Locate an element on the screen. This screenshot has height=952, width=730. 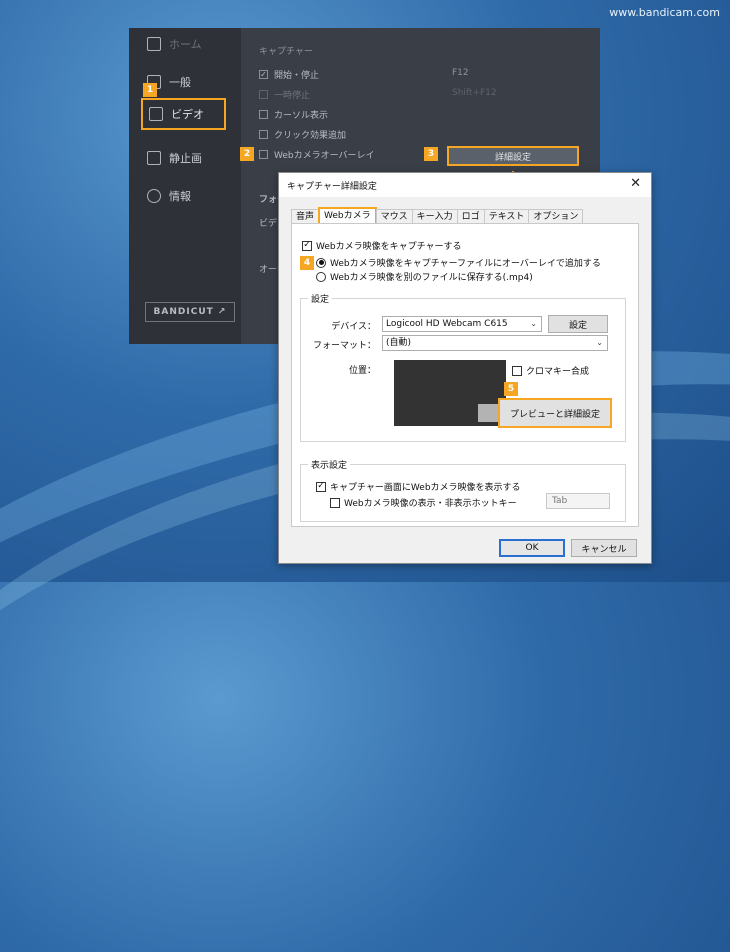
advanced-settings-button: 詳細設定 is located at coordinates (513, 156).